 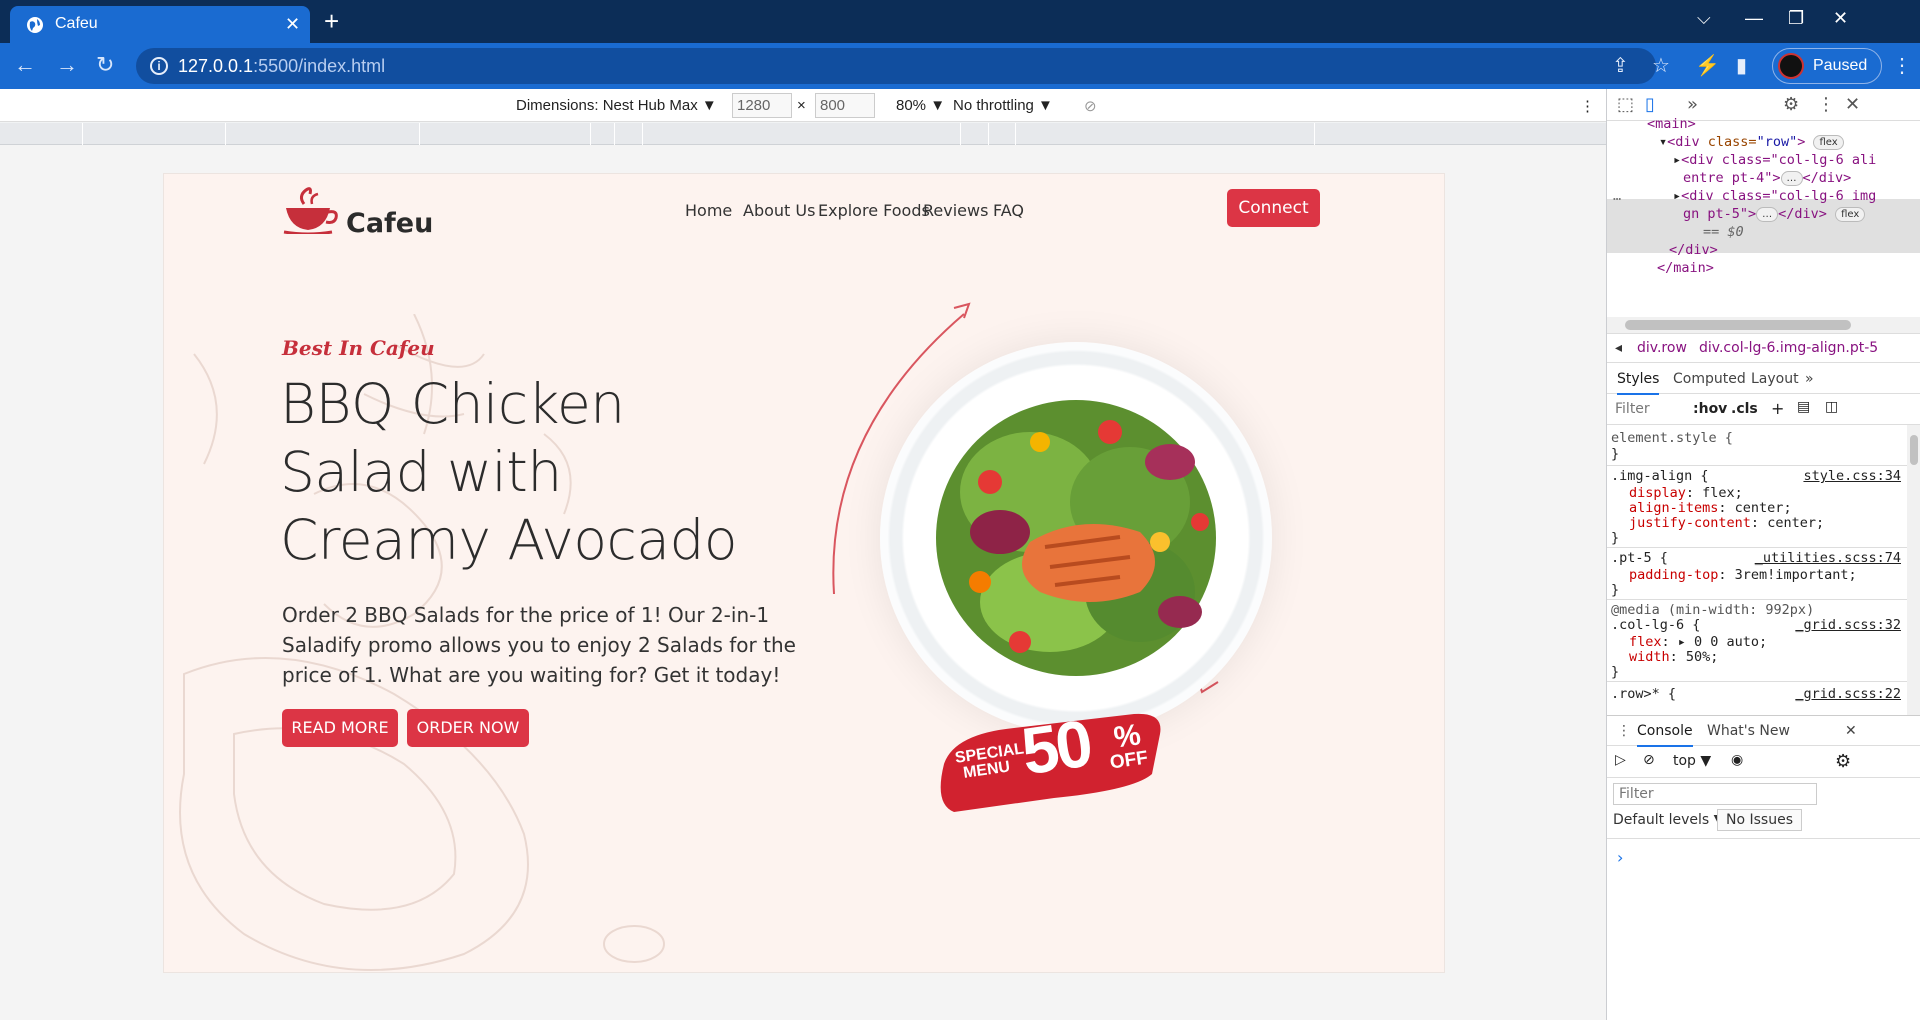 What do you see at coordinates (1791, 105) in the screenshot?
I see `settings-gear-icon: ⚙` at bounding box center [1791, 105].